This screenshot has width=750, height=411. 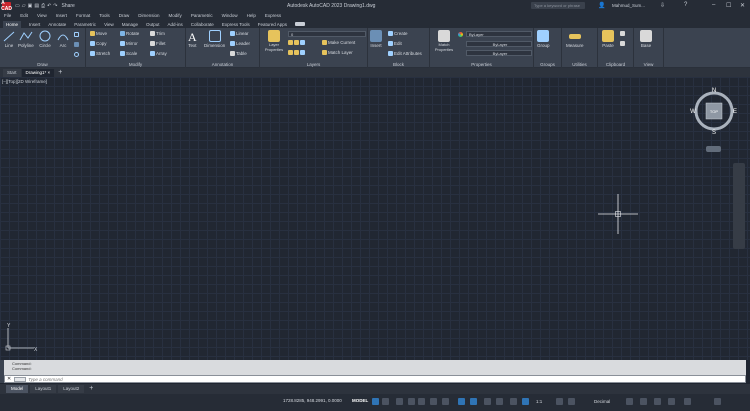 What do you see at coordinates (608, 39) in the screenshot?
I see `paste-tool: Paste` at bounding box center [608, 39].